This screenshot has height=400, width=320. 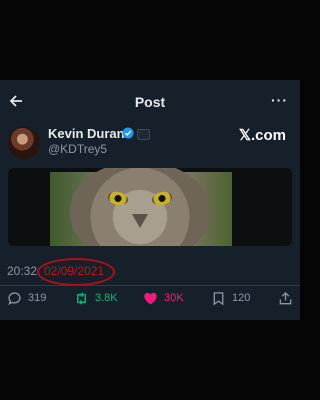 What do you see at coordinates (22, 271) in the screenshot?
I see `post-time: 20:32` at bounding box center [22, 271].